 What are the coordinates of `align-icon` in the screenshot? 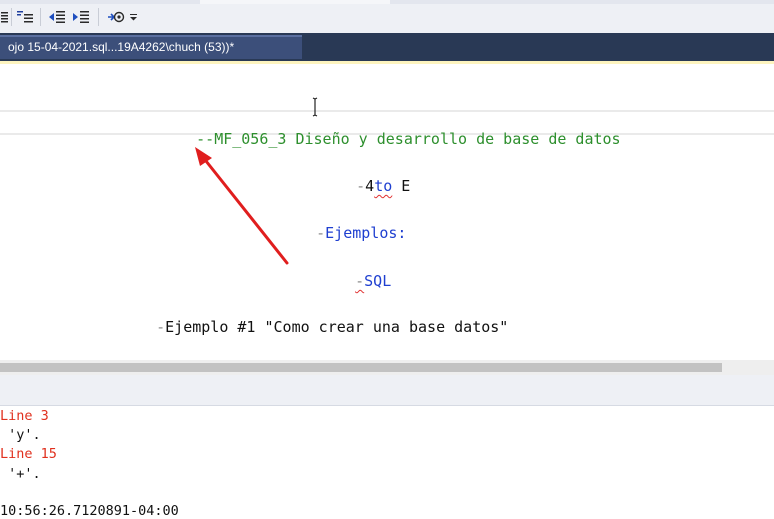 It's located at (5, 17).